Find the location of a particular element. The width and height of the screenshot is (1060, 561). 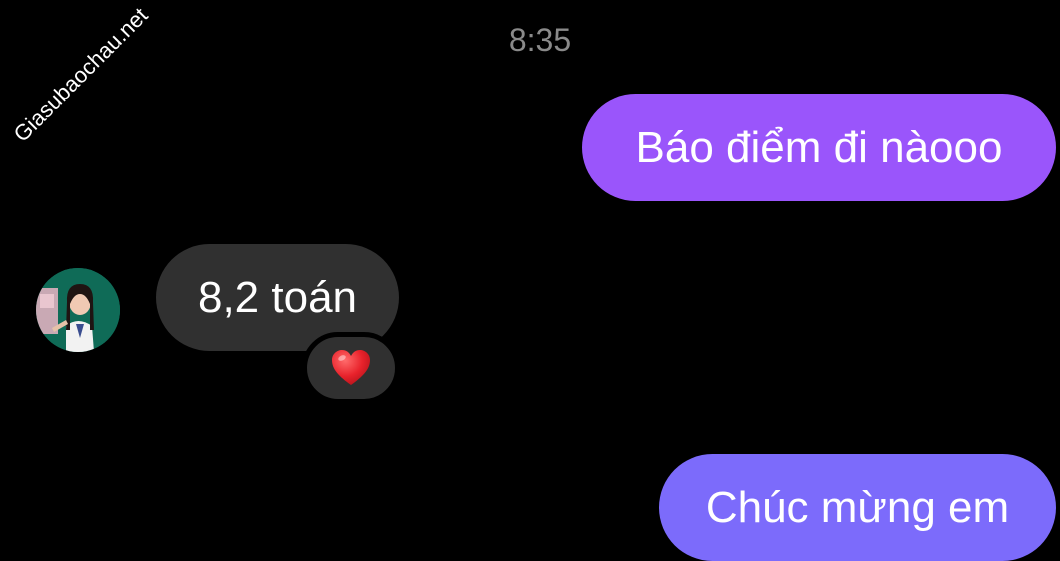

heart-icon is located at coordinates (351, 367).